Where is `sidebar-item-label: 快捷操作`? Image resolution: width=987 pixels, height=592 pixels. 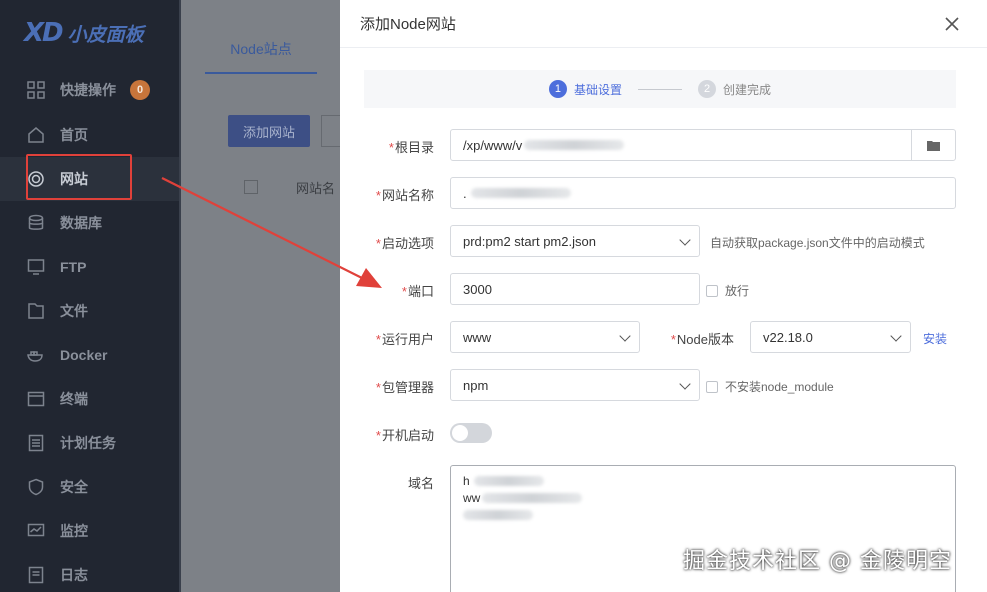
sidebar-item-label: 快捷操作 is located at coordinates (88, 90).